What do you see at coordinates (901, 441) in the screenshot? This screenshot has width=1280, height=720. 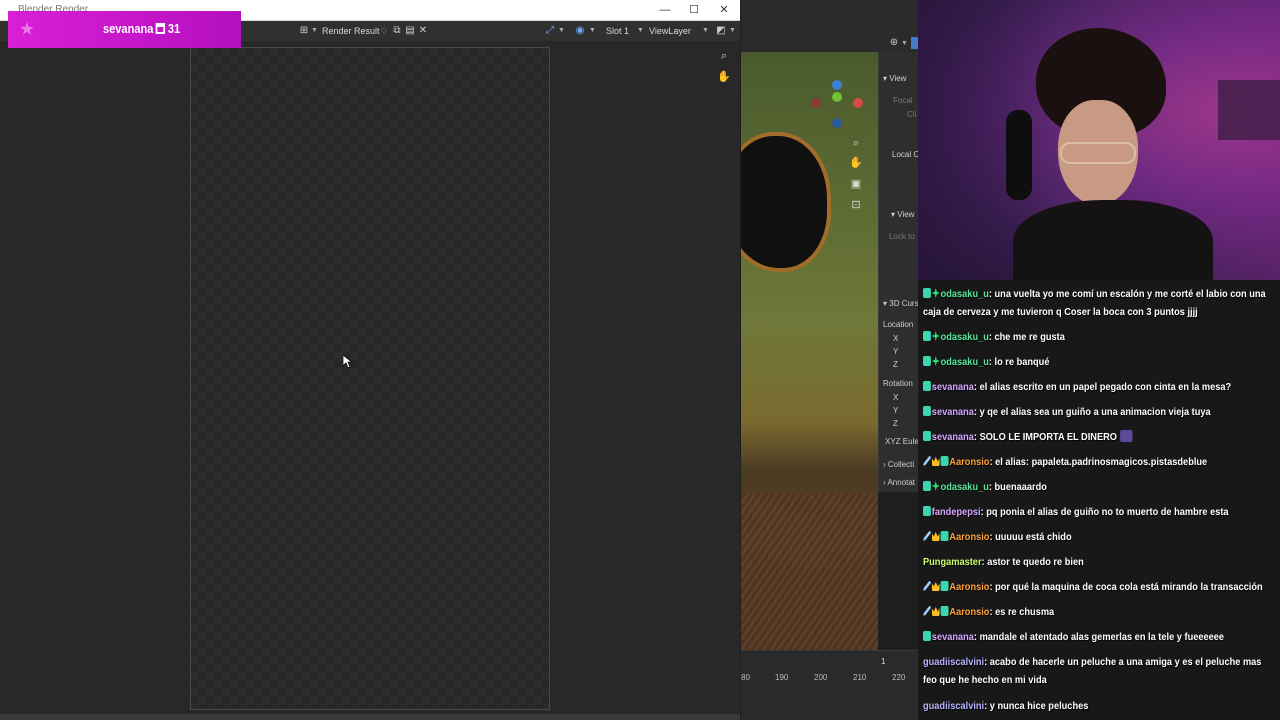 I see `rotation-mode-select: XYZ Eule` at bounding box center [901, 441].